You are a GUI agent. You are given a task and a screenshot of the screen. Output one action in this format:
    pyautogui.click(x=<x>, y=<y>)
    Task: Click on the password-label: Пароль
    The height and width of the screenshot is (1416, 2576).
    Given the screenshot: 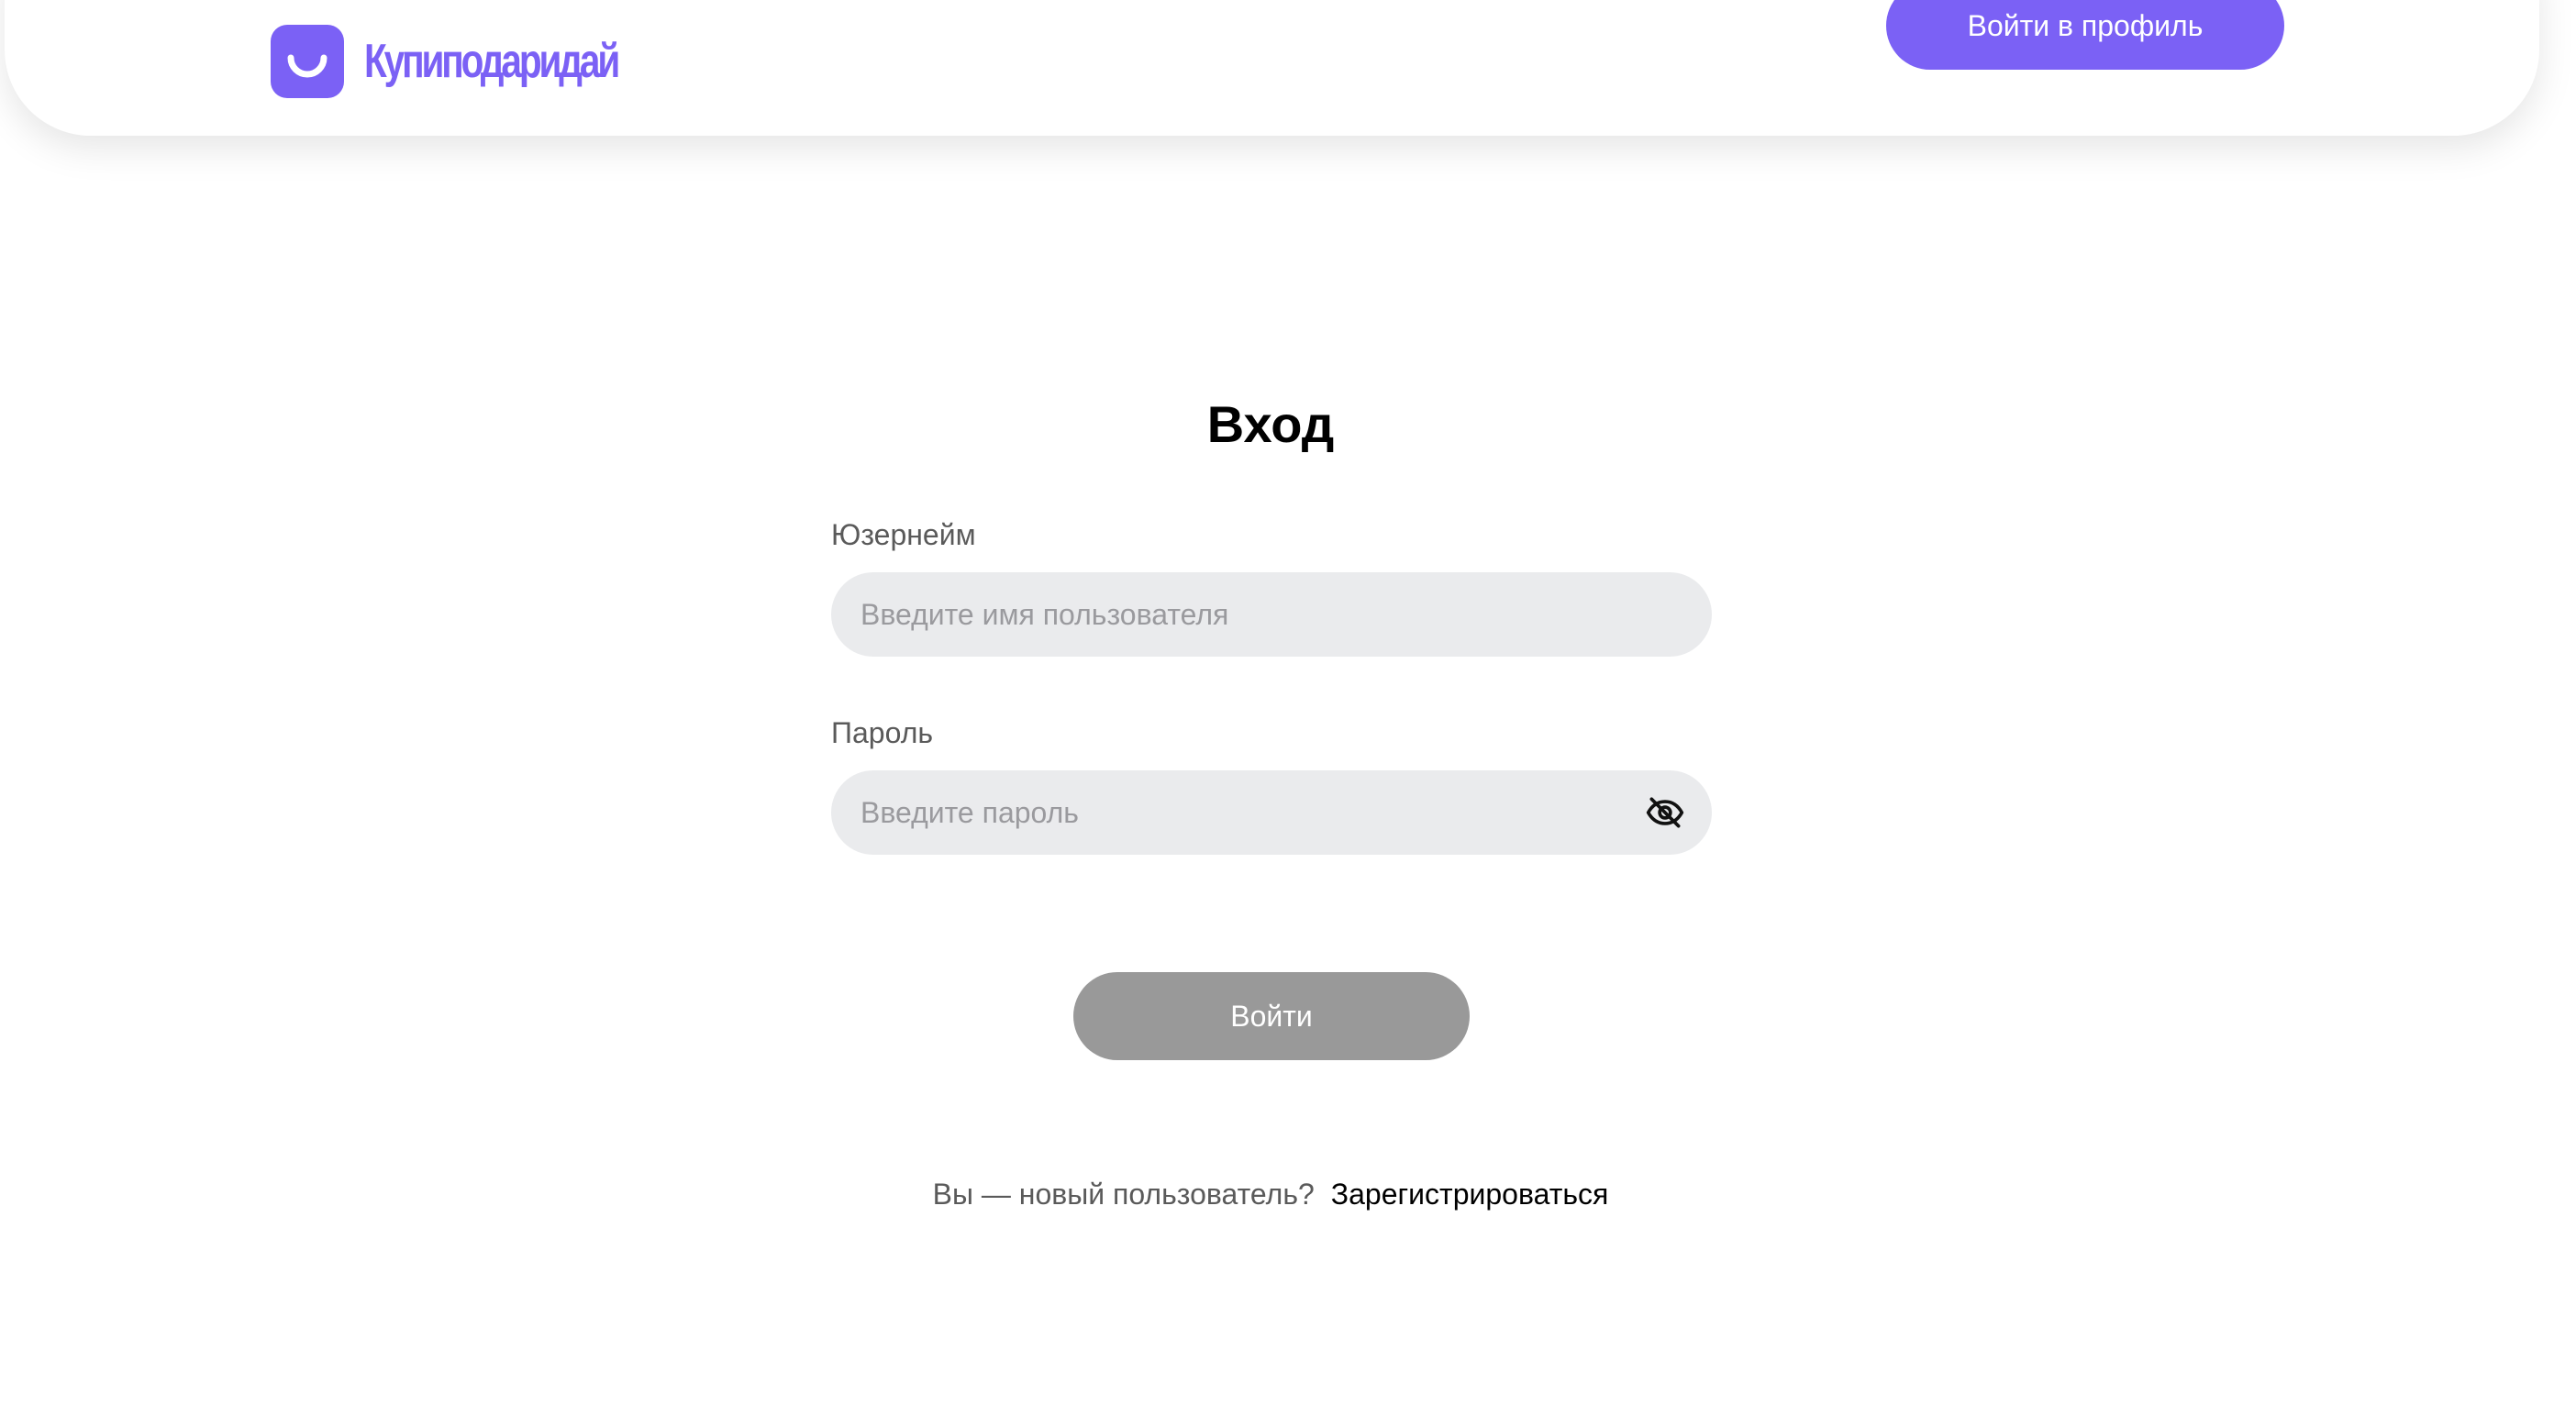 What is the action you would take?
    pyautogui.click(x=882, y=733)
    